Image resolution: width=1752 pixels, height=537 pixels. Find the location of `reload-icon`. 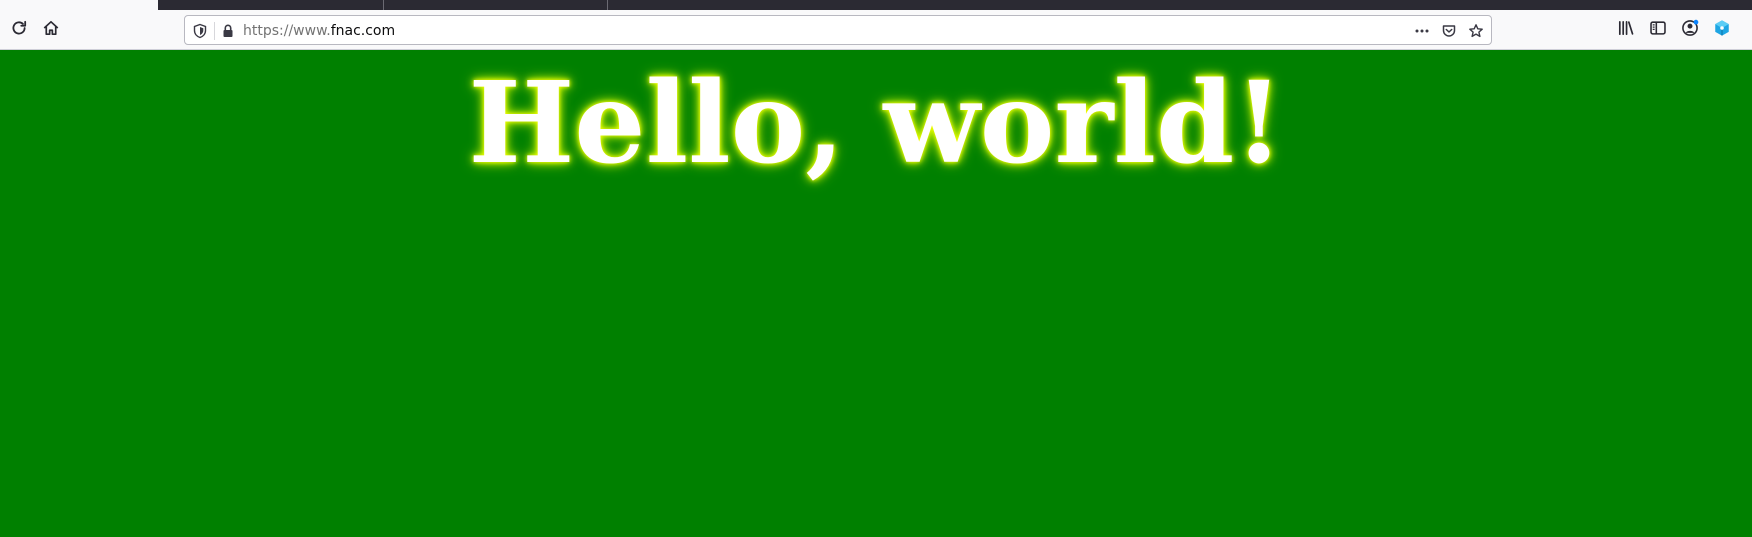

reload-icon is located at coordinates (19, 30).